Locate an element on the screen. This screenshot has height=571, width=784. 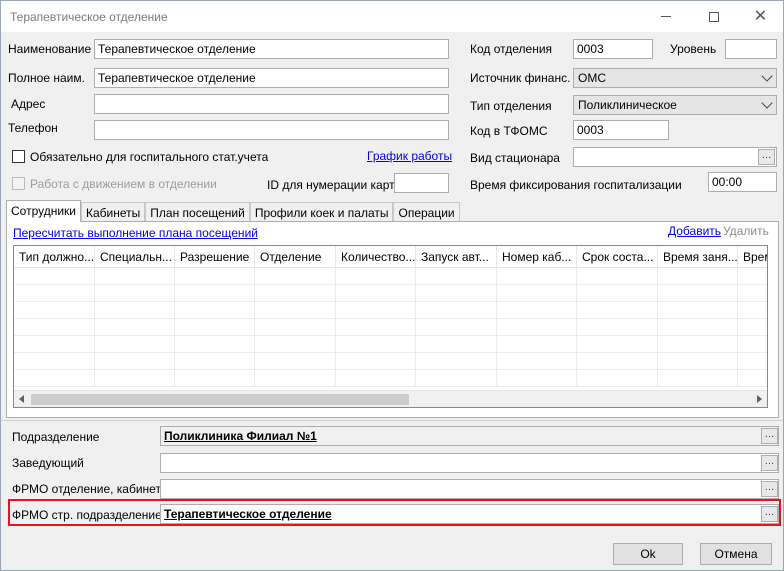
fin-source-label: Источник финанс. is located at coordinates (520, 78).